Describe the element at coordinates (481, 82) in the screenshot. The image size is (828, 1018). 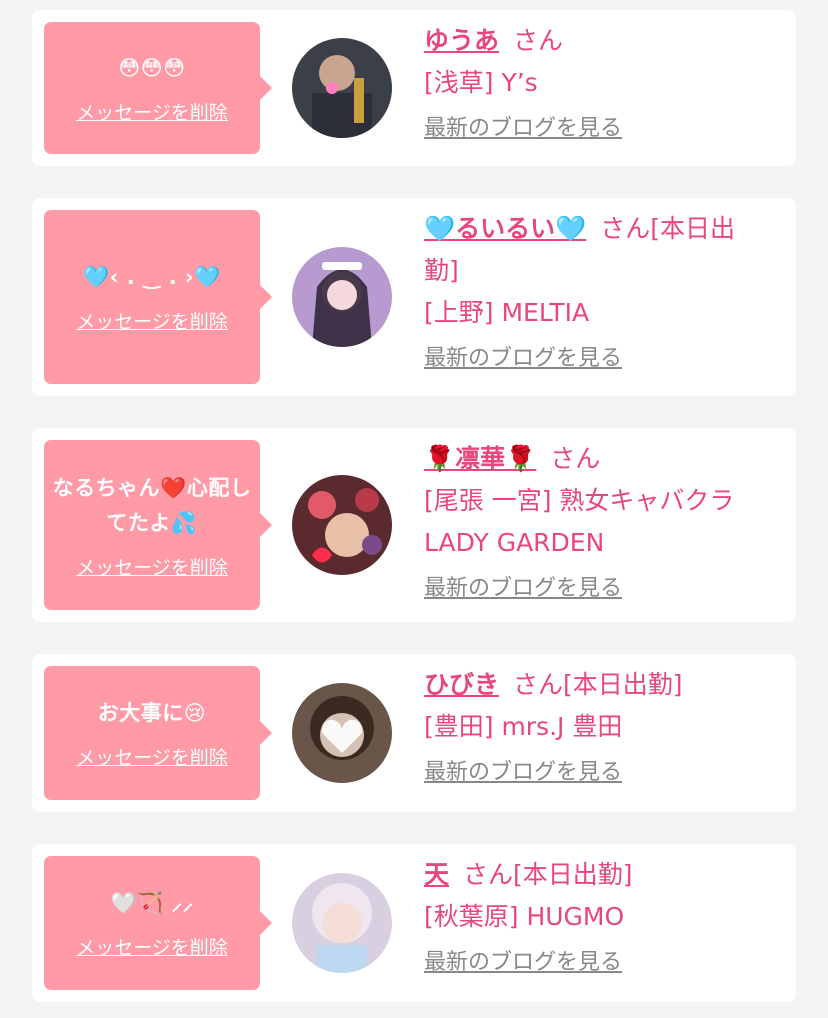
I see `shop-name: [浅草] Y’s` at that location.